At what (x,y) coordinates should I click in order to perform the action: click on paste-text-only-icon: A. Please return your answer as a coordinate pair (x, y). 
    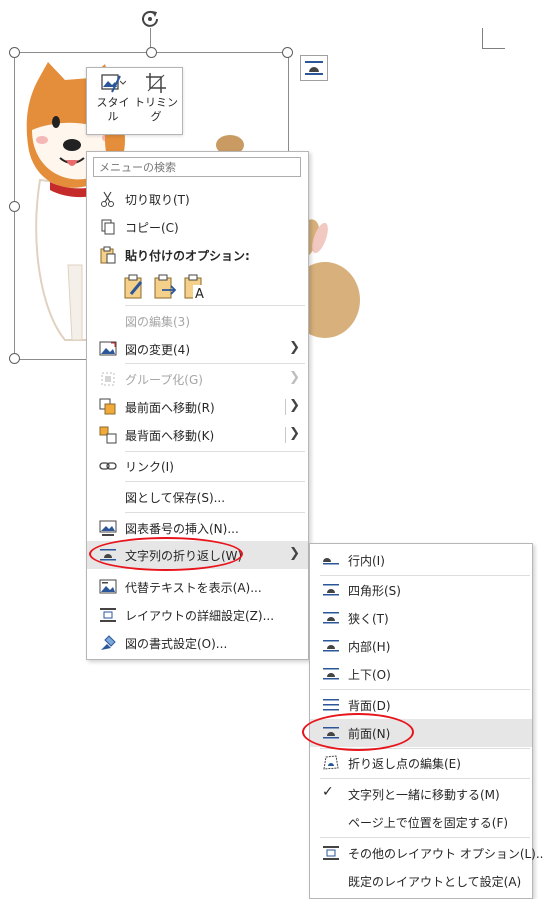
    Looking at the image, I should click on (195, 287).